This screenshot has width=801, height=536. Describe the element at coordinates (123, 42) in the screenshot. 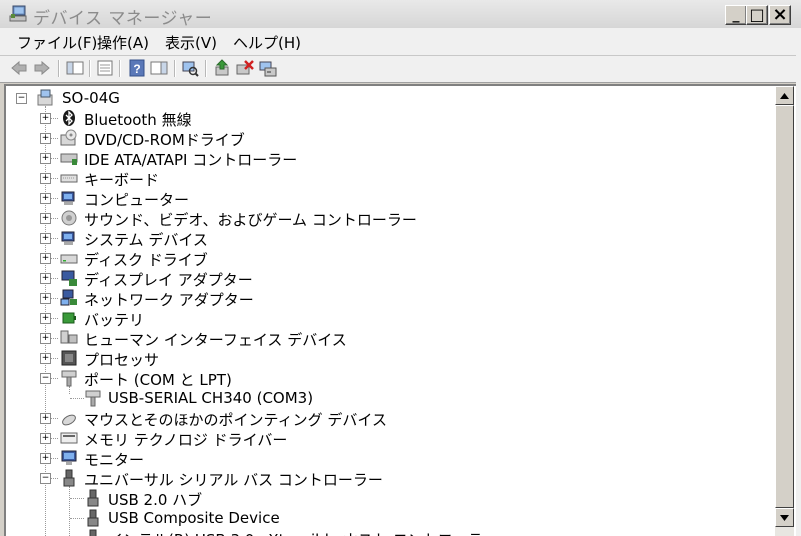

I see `menu-action: 操作(A)` at that location.